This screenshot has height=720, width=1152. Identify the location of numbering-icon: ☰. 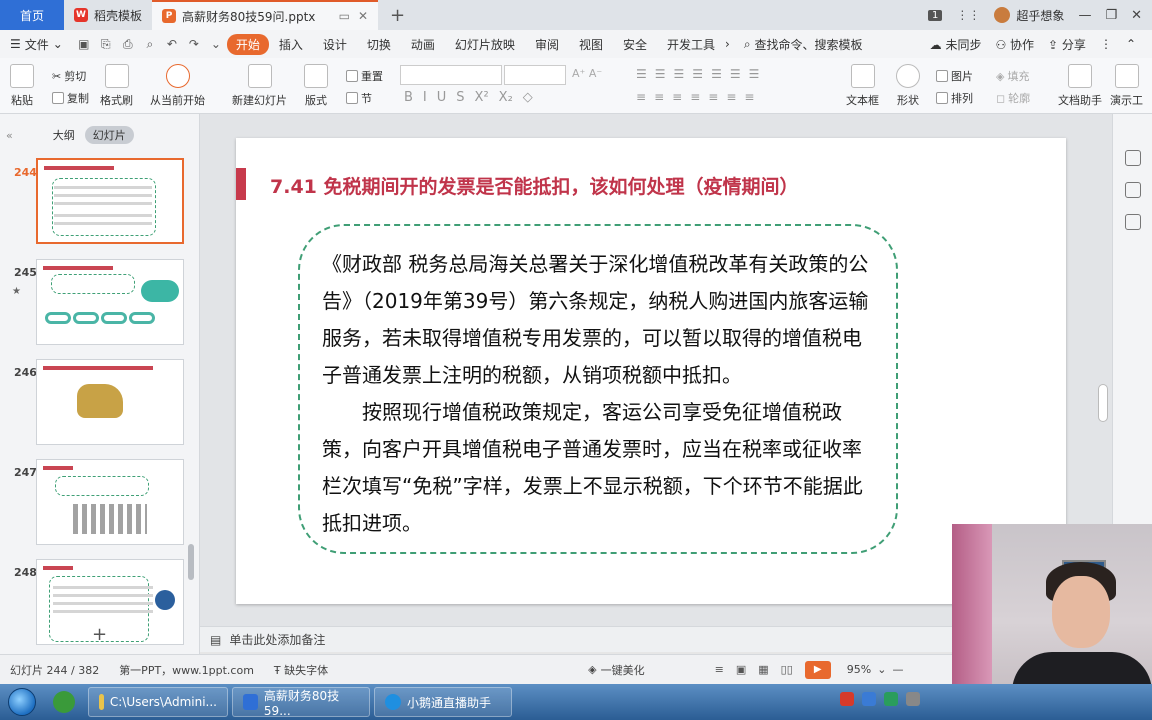
(660, 74).